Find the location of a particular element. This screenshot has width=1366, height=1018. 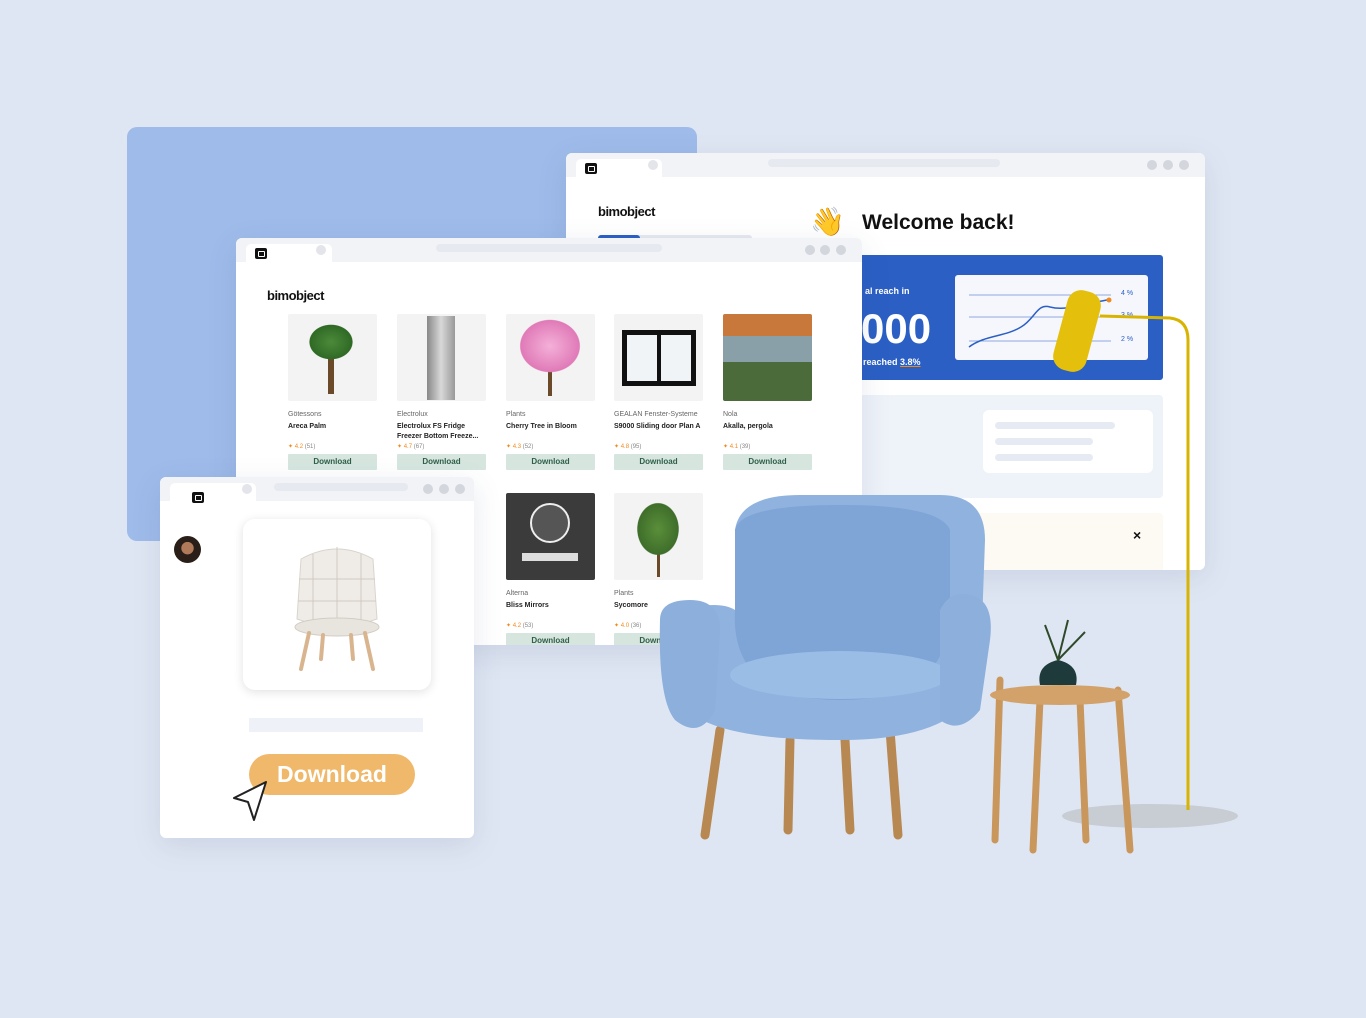

product-brand: Götessons is located at coordinates (305, 414).